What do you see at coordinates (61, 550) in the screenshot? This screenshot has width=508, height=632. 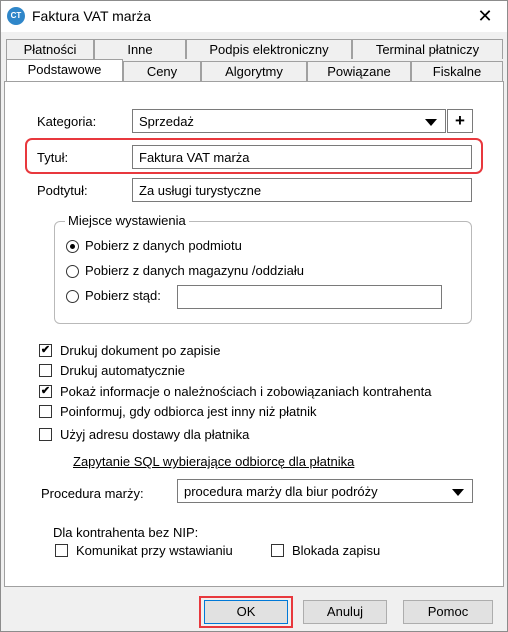 I see `checkbox-komunikat` at bounding box center [61, 550].